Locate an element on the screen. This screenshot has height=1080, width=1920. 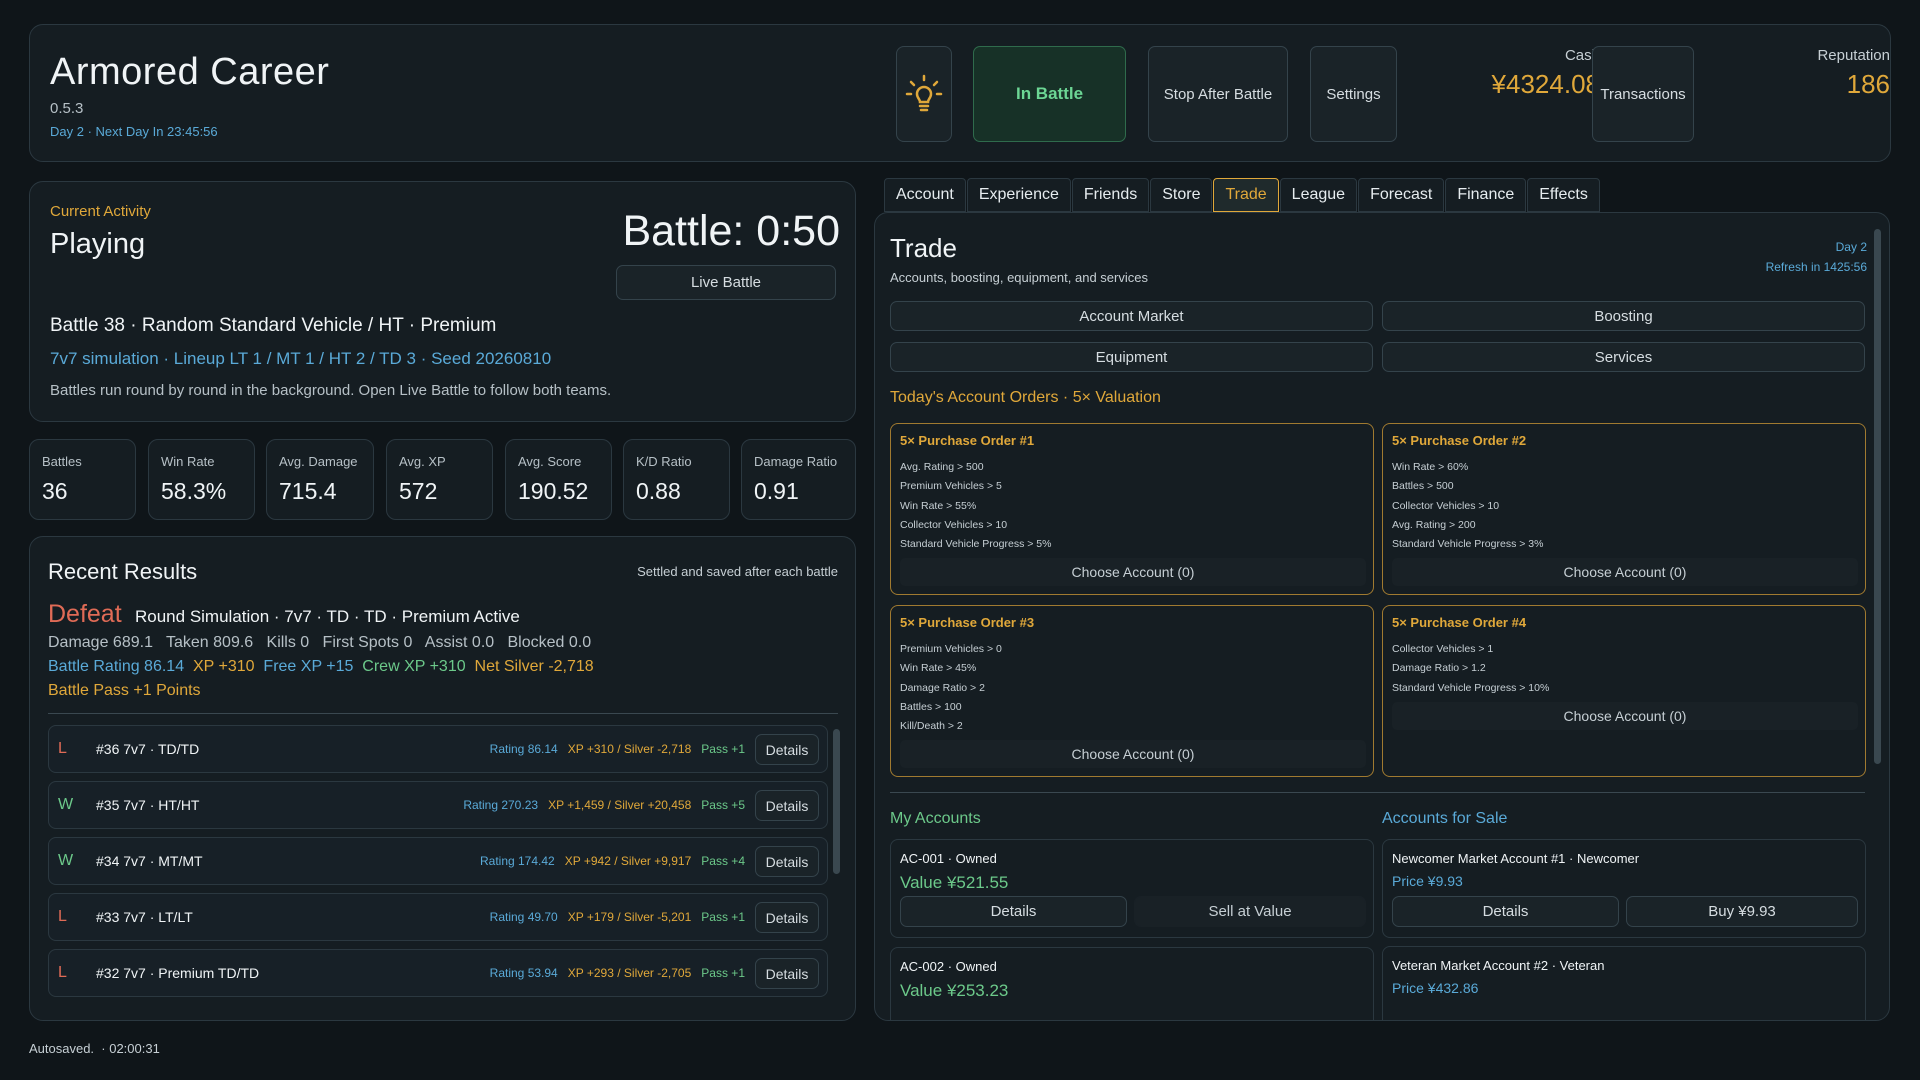
result-rating: Rating 174.42 is located at coordinates (517, 861).